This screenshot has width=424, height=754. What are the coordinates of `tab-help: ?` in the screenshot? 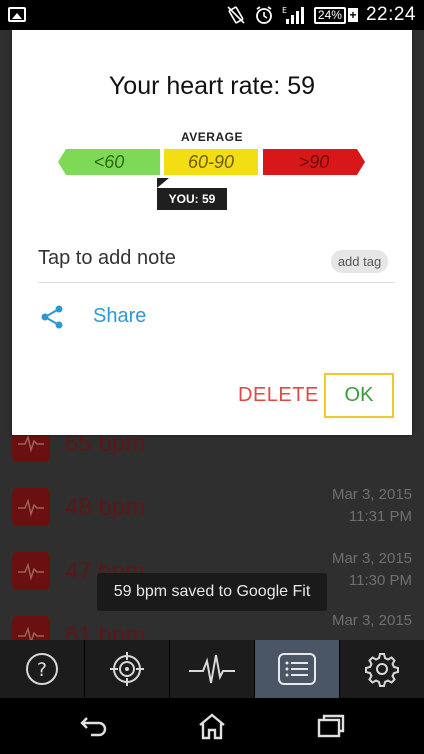 It's located at (42, 669).